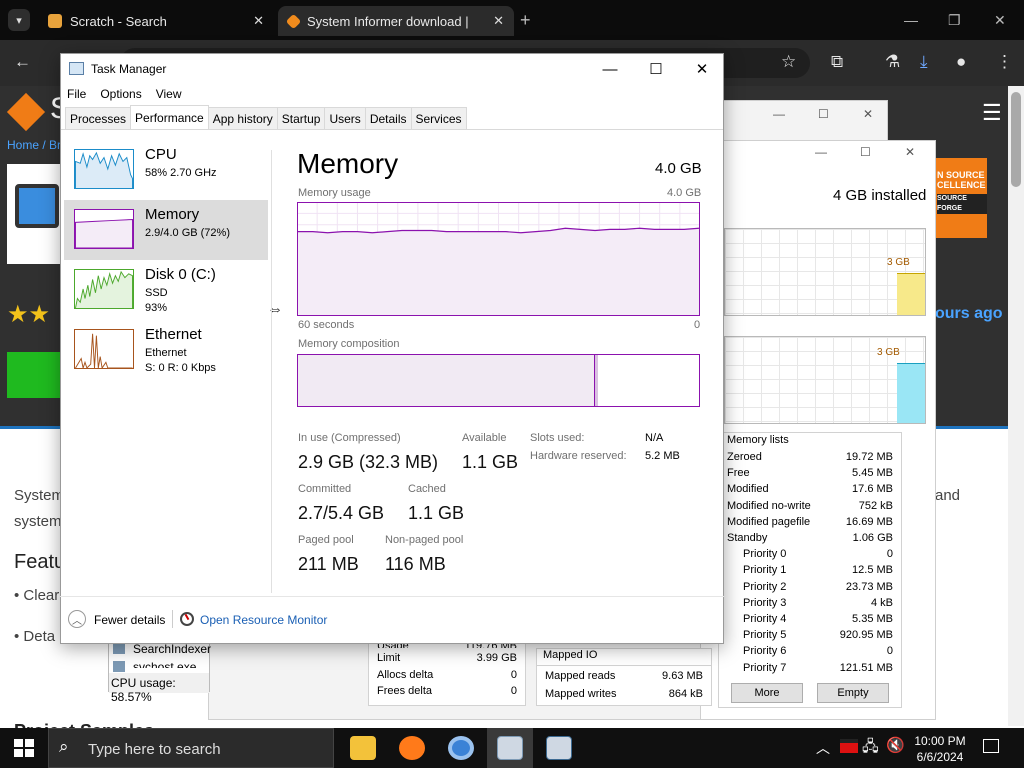  What do you see at coordinates (275, 309) in the screenshot?
I see `resize-cursor-icon: ⇔` at bounding box center [275, 309].